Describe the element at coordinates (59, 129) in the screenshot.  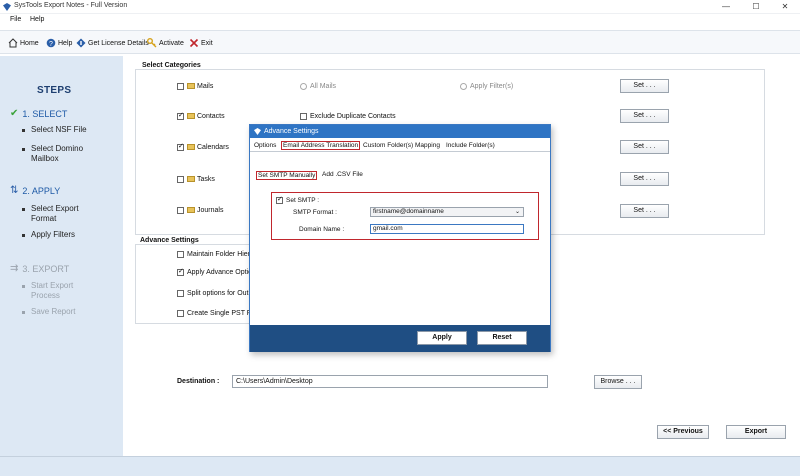
I see `step-select-nsf: Select NSF File` at that location.